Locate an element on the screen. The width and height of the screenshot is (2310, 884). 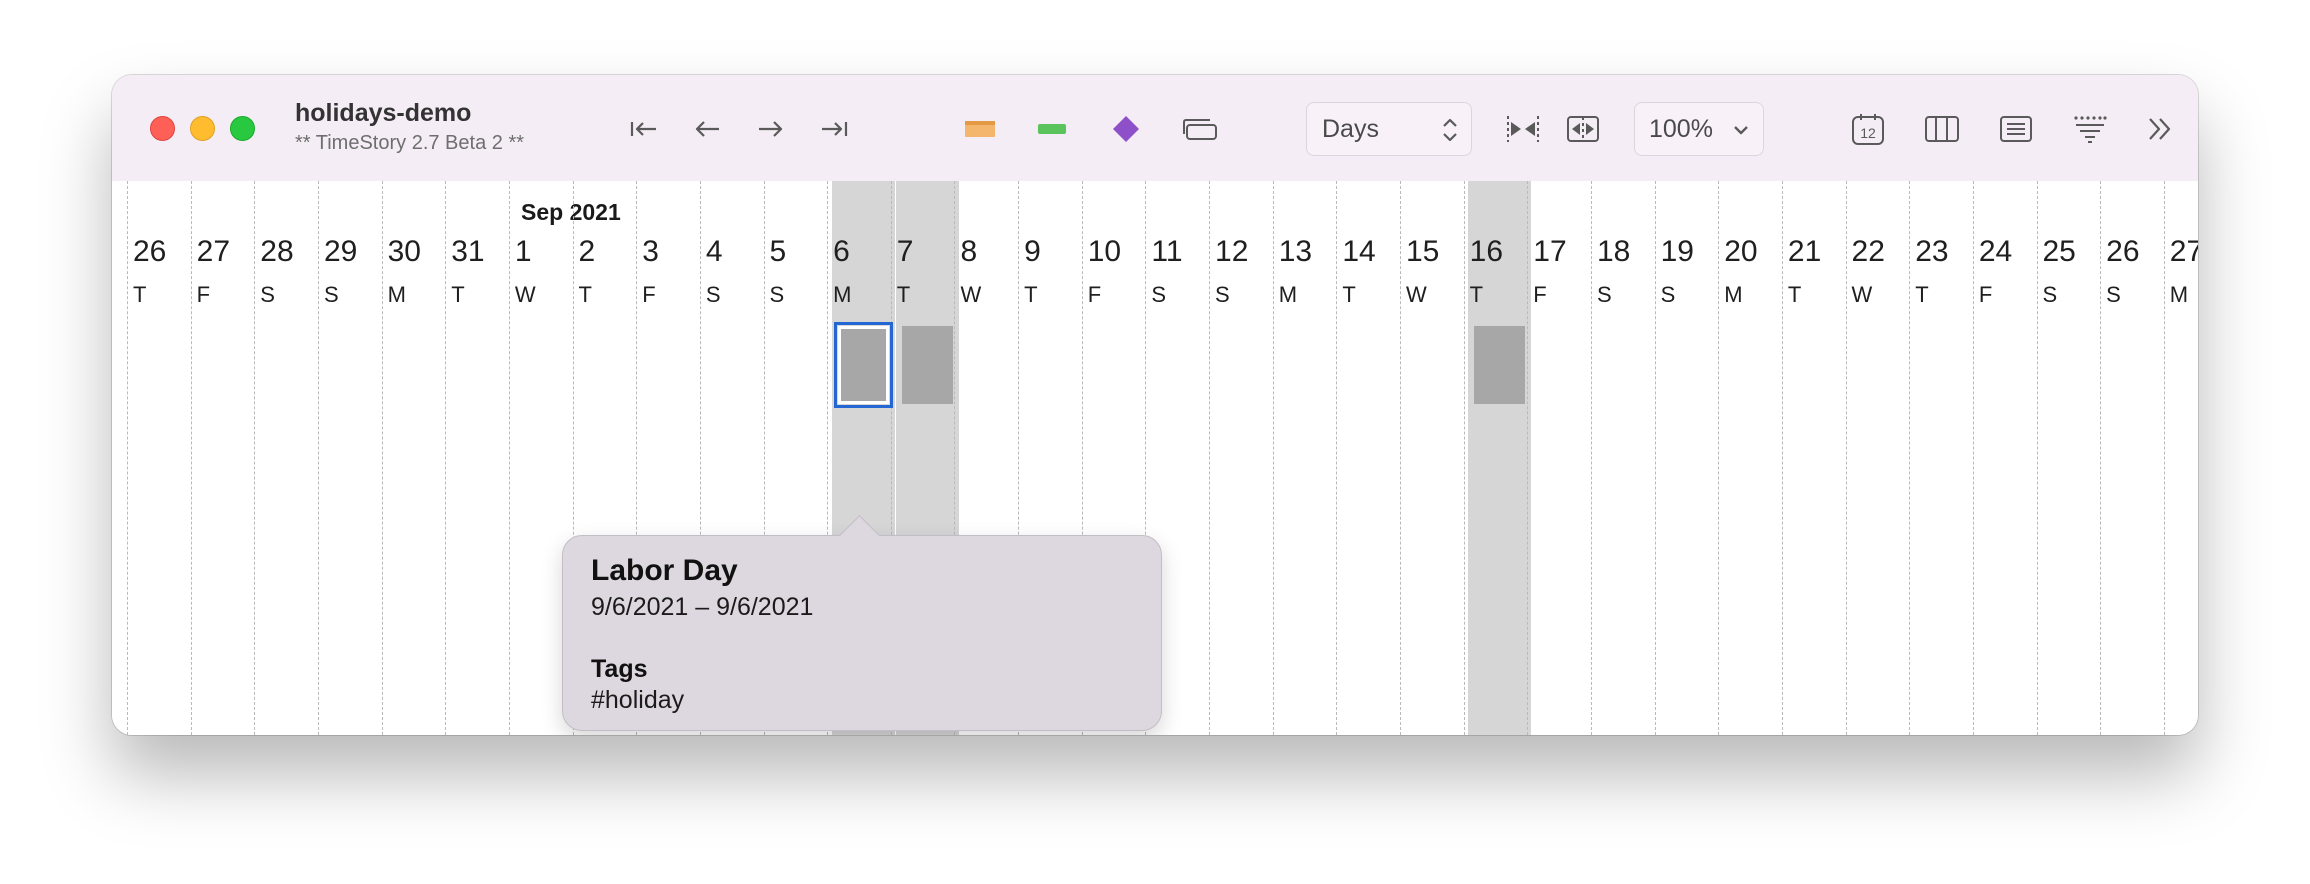
compress-button is located at coordinates (1523, 129).